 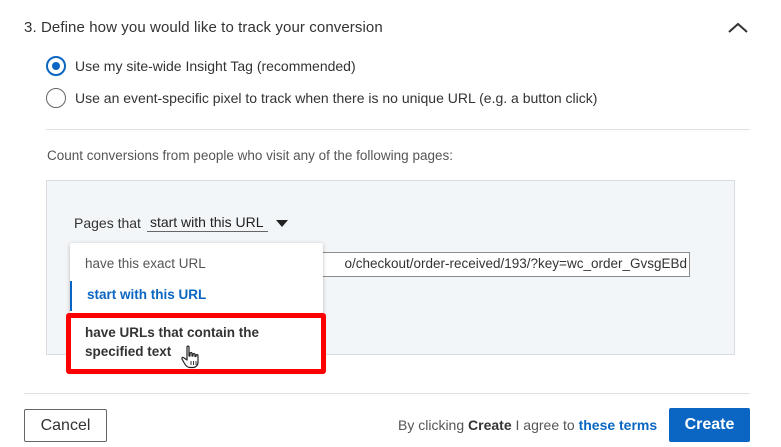 I want to click on terms-link: these terms, so click(x=618, y=425).